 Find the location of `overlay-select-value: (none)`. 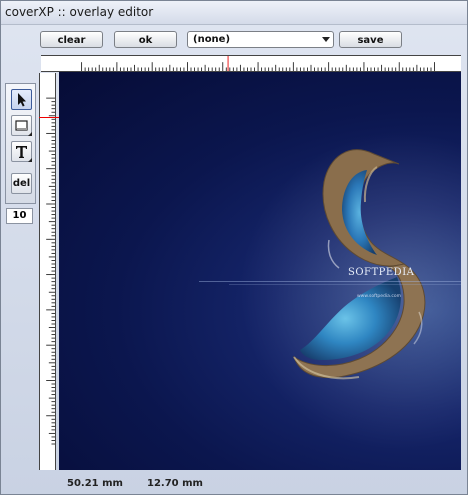

overlay-select-value: (none) is located at coordinates (212, 39).